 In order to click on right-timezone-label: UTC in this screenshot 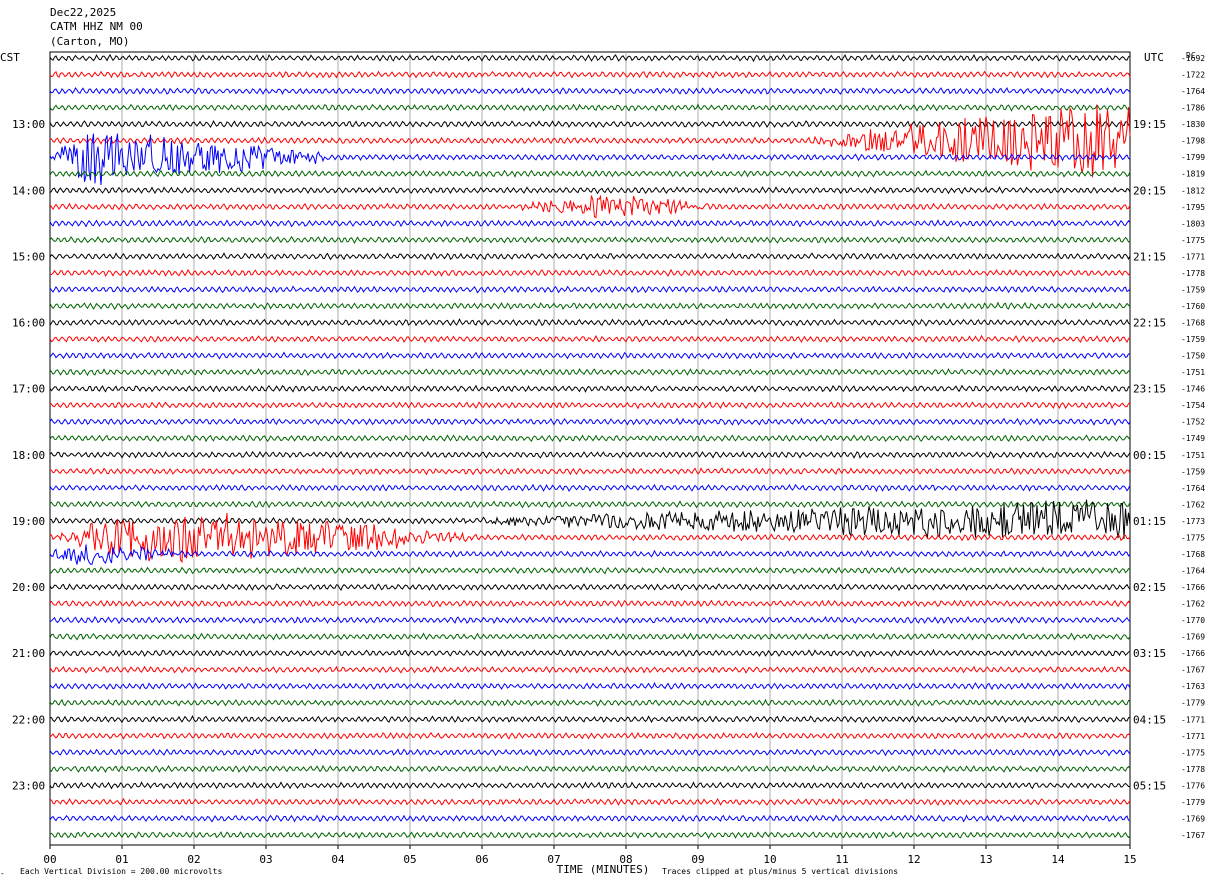, I will do `click(1154, 57)`.